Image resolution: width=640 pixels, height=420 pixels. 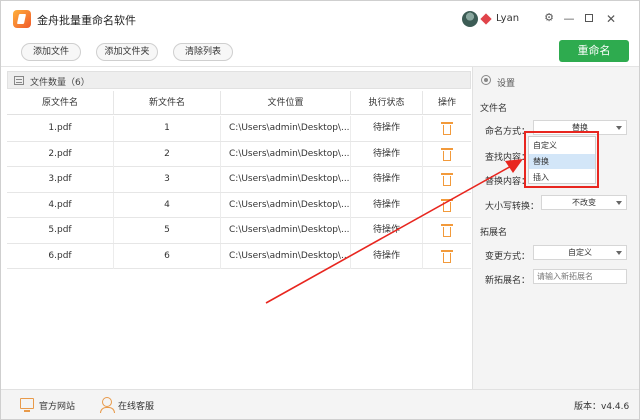 What do you see at coordinates (167, 205) in the screenshot?
I see `cell-new-name: 4` at bounding box center [167, 205].